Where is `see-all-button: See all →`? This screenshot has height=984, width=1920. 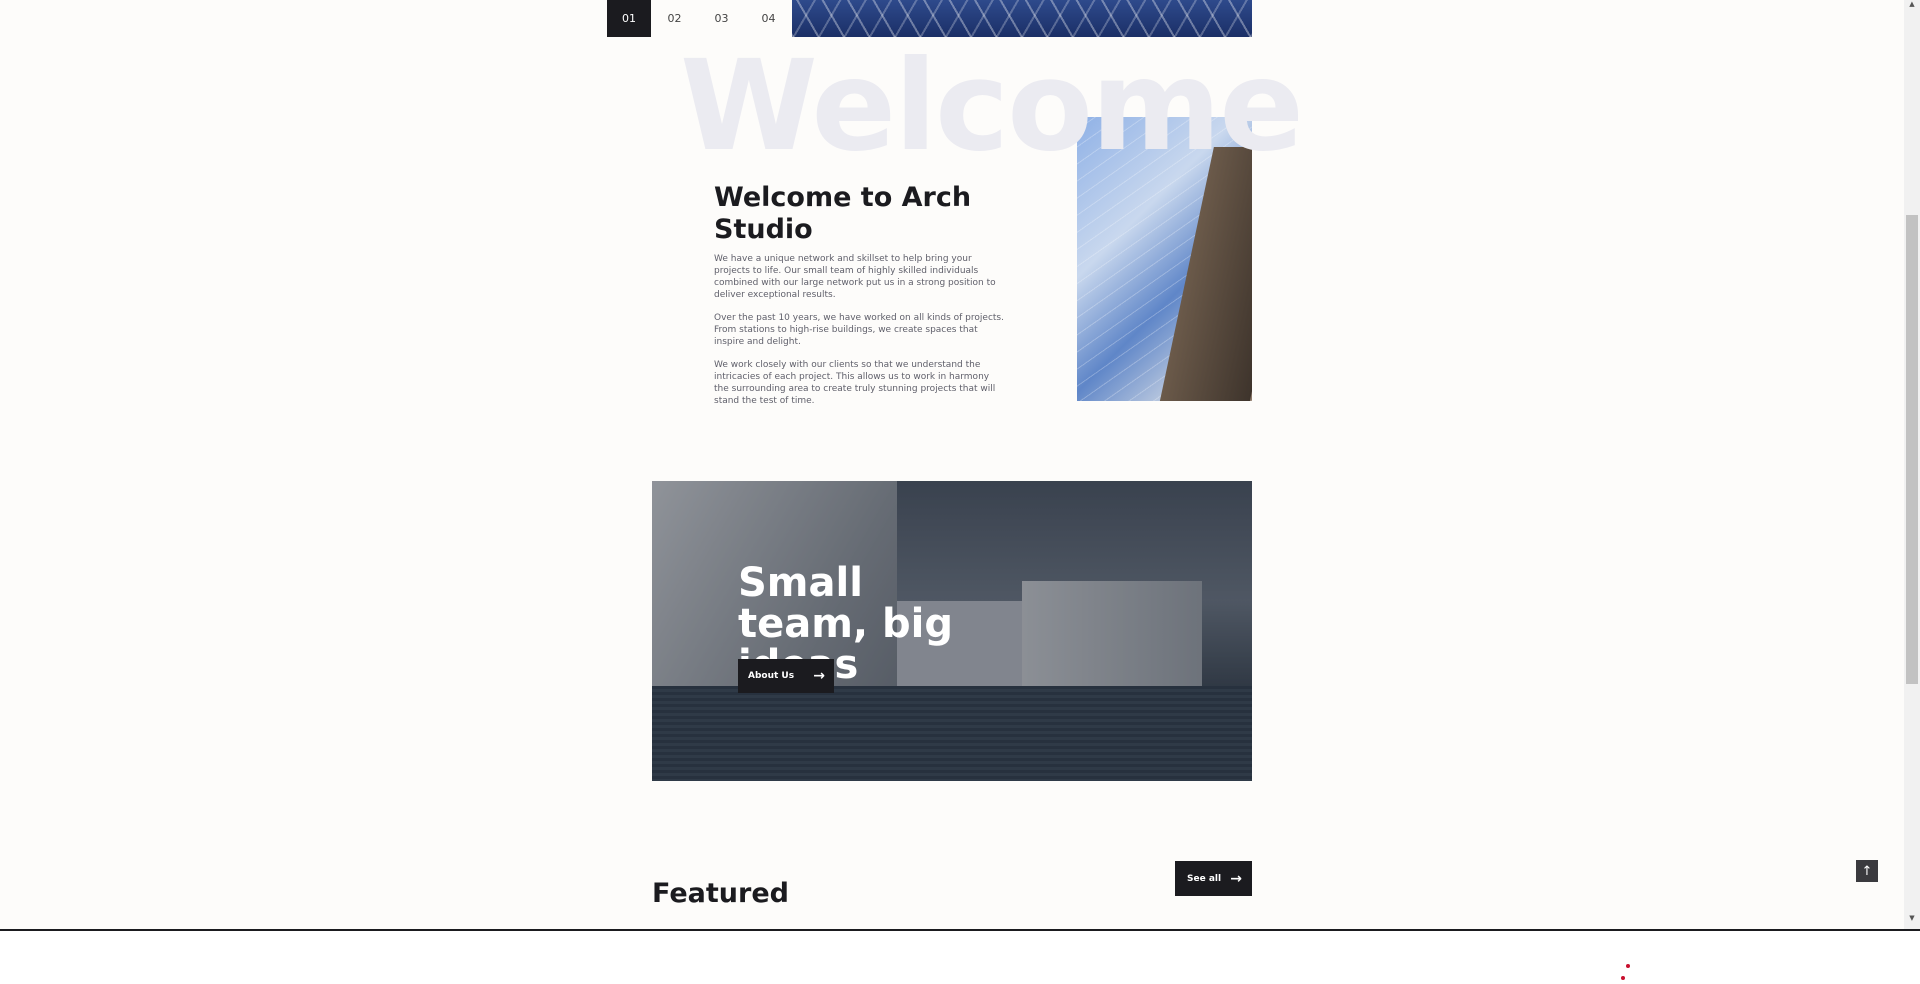
see-all-button: See all → is located at coordinates (1213, 878).